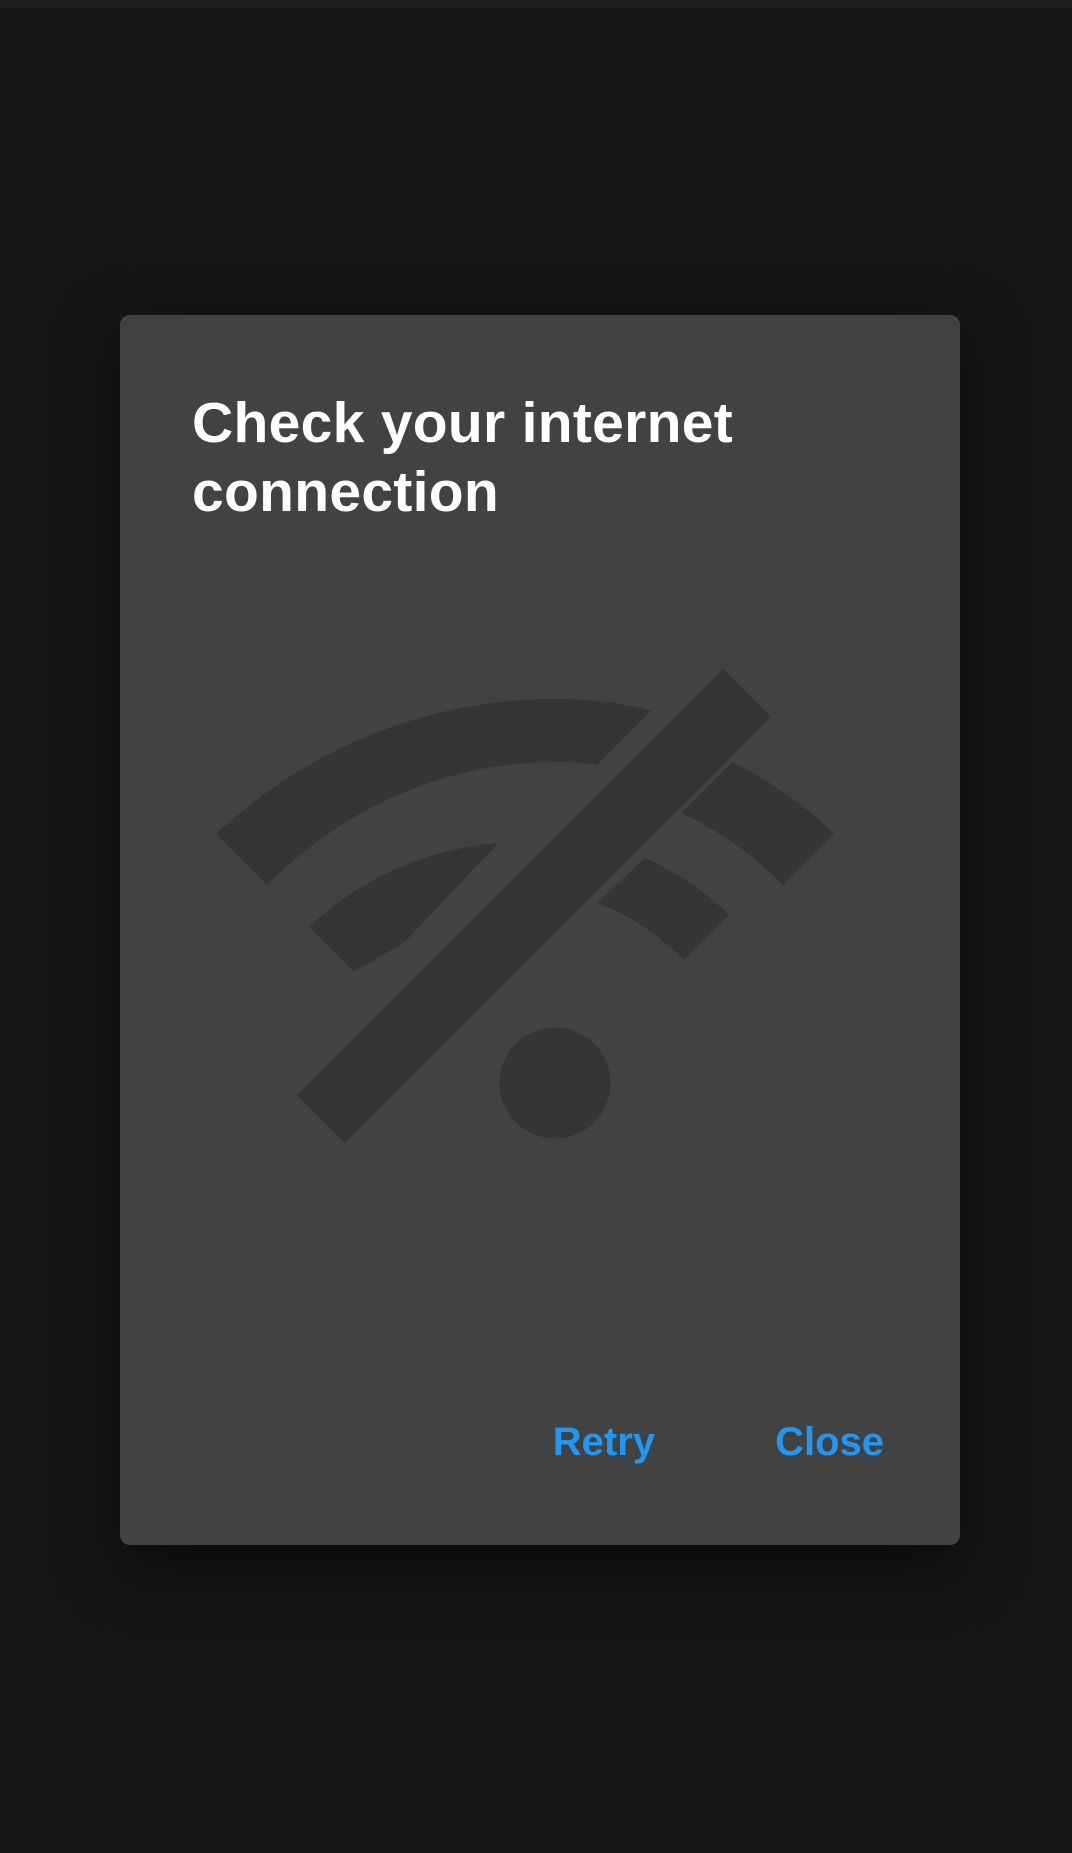  Describe the element at coordinates (668, 1442) in the screenshot. I see `dialog-actions: Retry Close` at that location.